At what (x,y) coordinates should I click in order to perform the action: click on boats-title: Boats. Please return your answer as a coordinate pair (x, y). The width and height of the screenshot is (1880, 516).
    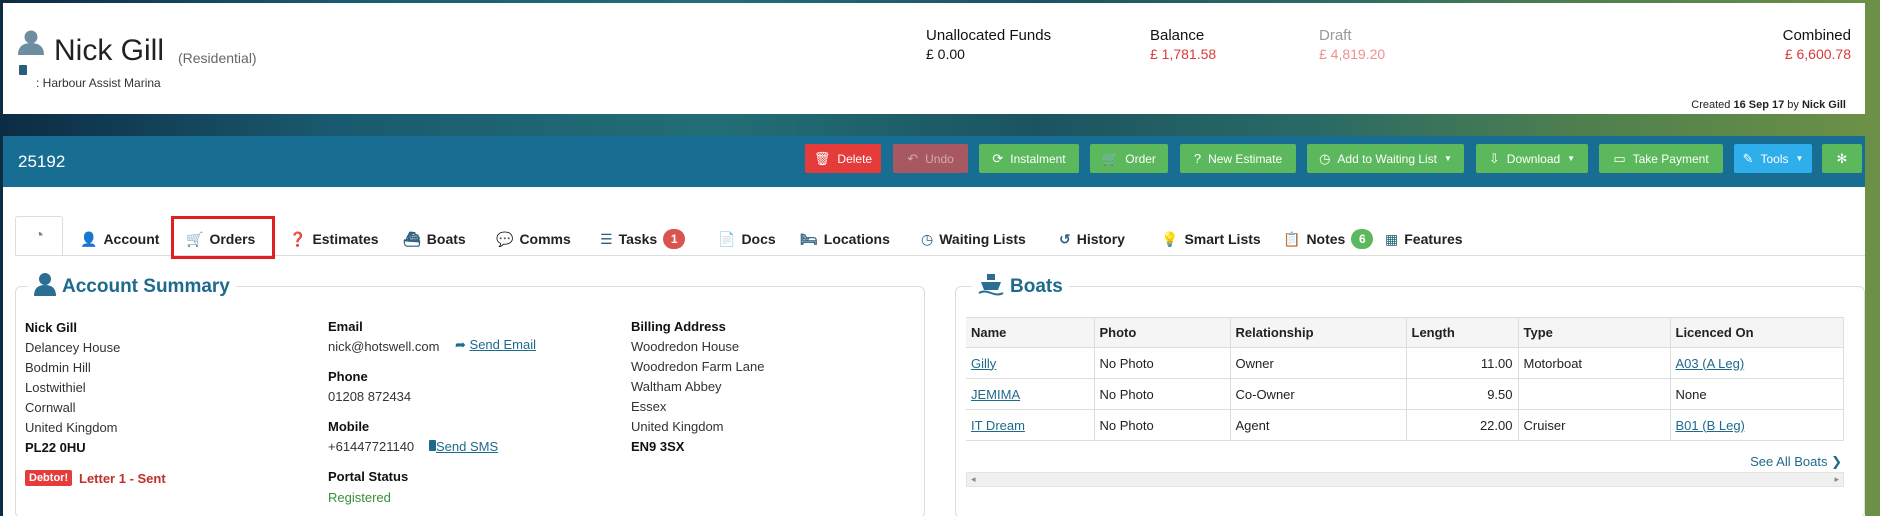
    Looking at the image, I should click on (1020, 287).